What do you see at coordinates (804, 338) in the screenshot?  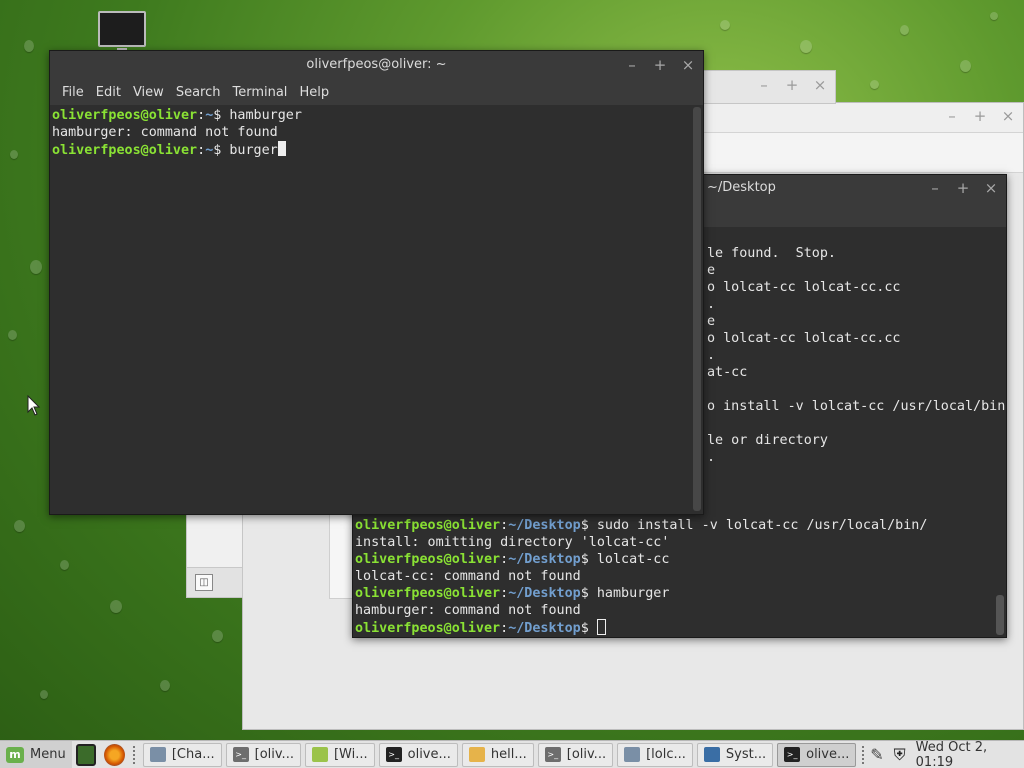 I see `terminal-line: o lolcat-cc lolcat-cc.cc` at bounding box center [804, 338].